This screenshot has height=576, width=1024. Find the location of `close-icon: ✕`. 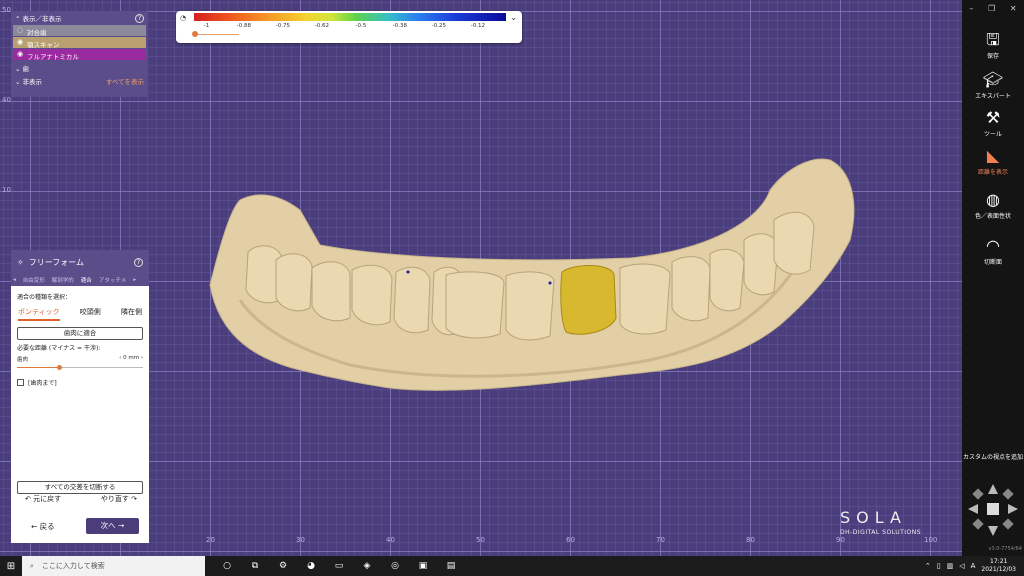

close-icon: ✕ is located at coordinates (1013, 8).